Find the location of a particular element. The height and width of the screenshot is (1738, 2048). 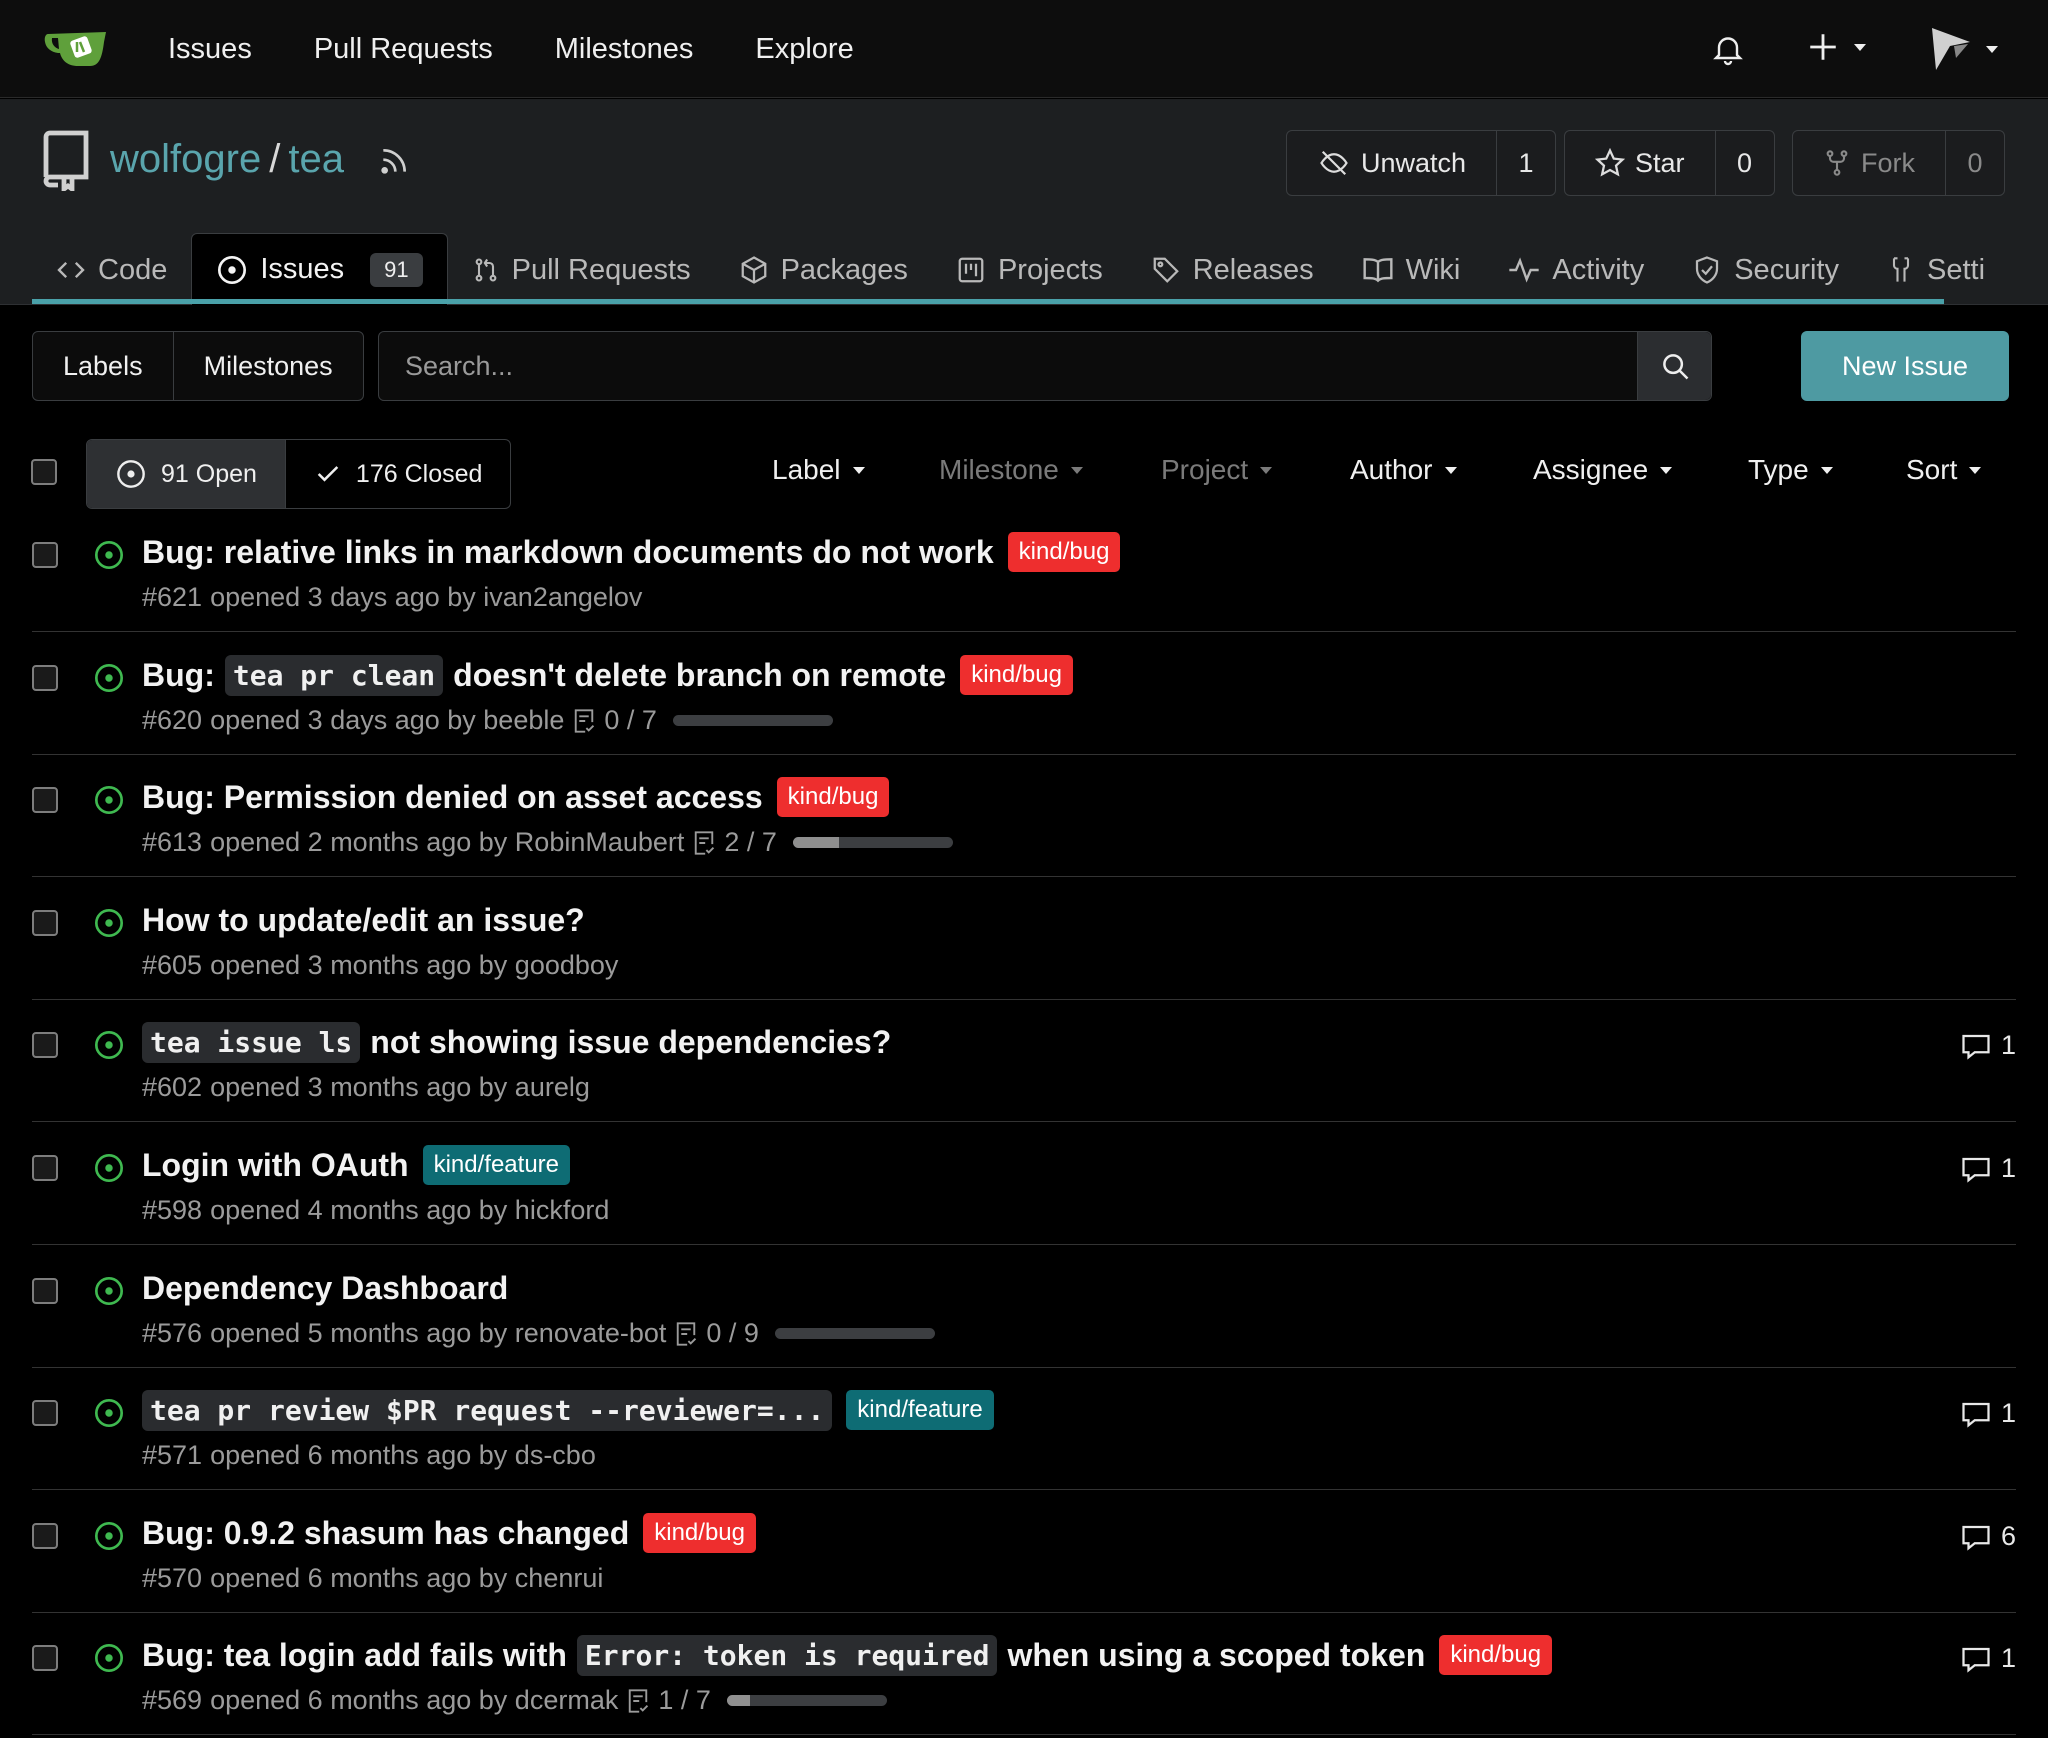

bell-icon is located at coordinates (1728, 49).